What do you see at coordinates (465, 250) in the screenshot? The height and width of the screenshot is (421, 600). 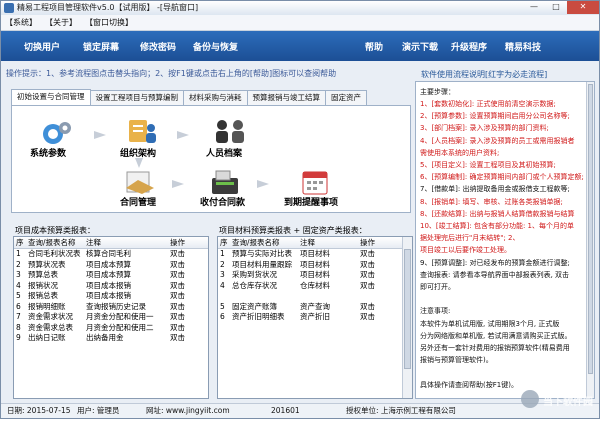 I see `flow-step-line: 项目竣工以后要作竣工处理。` at bounding box center [465, 250].